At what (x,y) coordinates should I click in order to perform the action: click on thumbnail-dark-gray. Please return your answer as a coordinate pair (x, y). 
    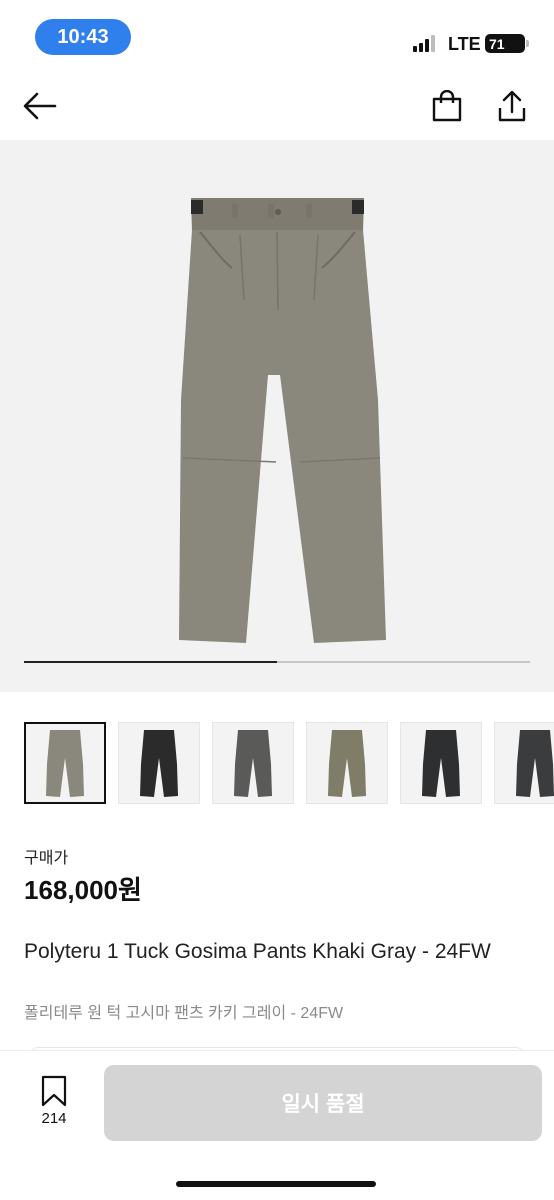
    Looking at the image, I should click on (524, 763).